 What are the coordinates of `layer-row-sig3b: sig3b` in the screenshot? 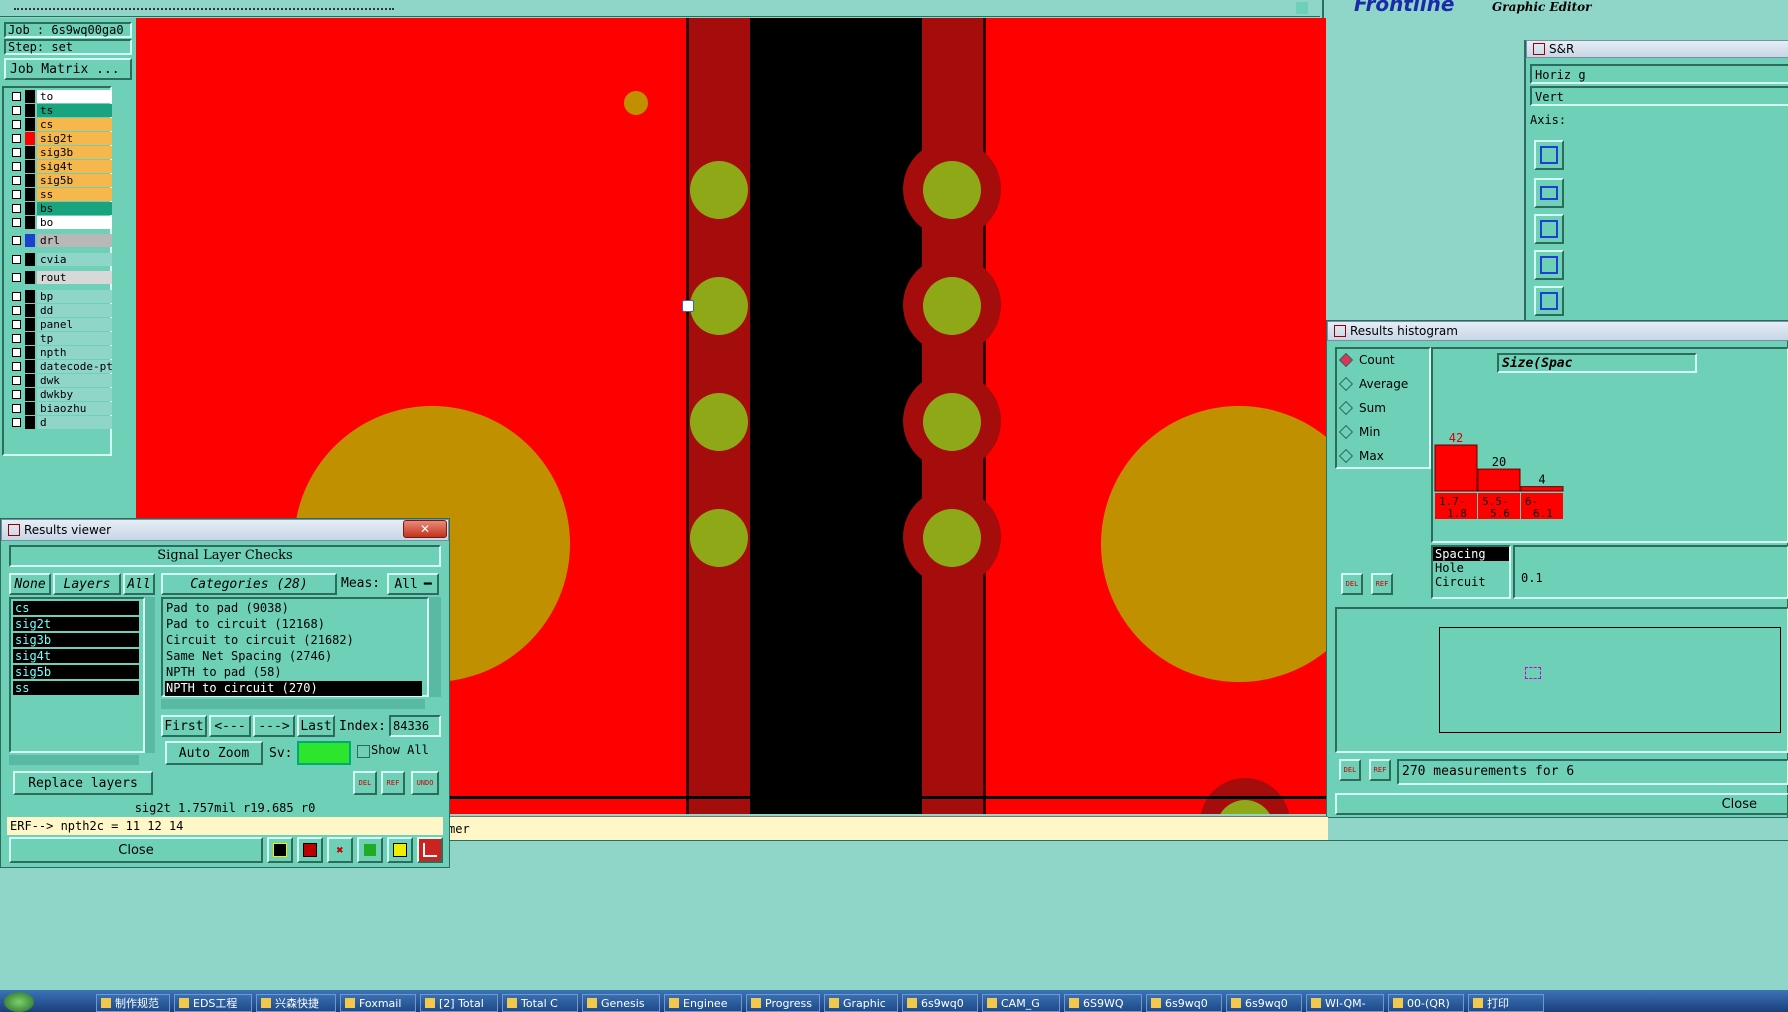 It's located at (61, 152).